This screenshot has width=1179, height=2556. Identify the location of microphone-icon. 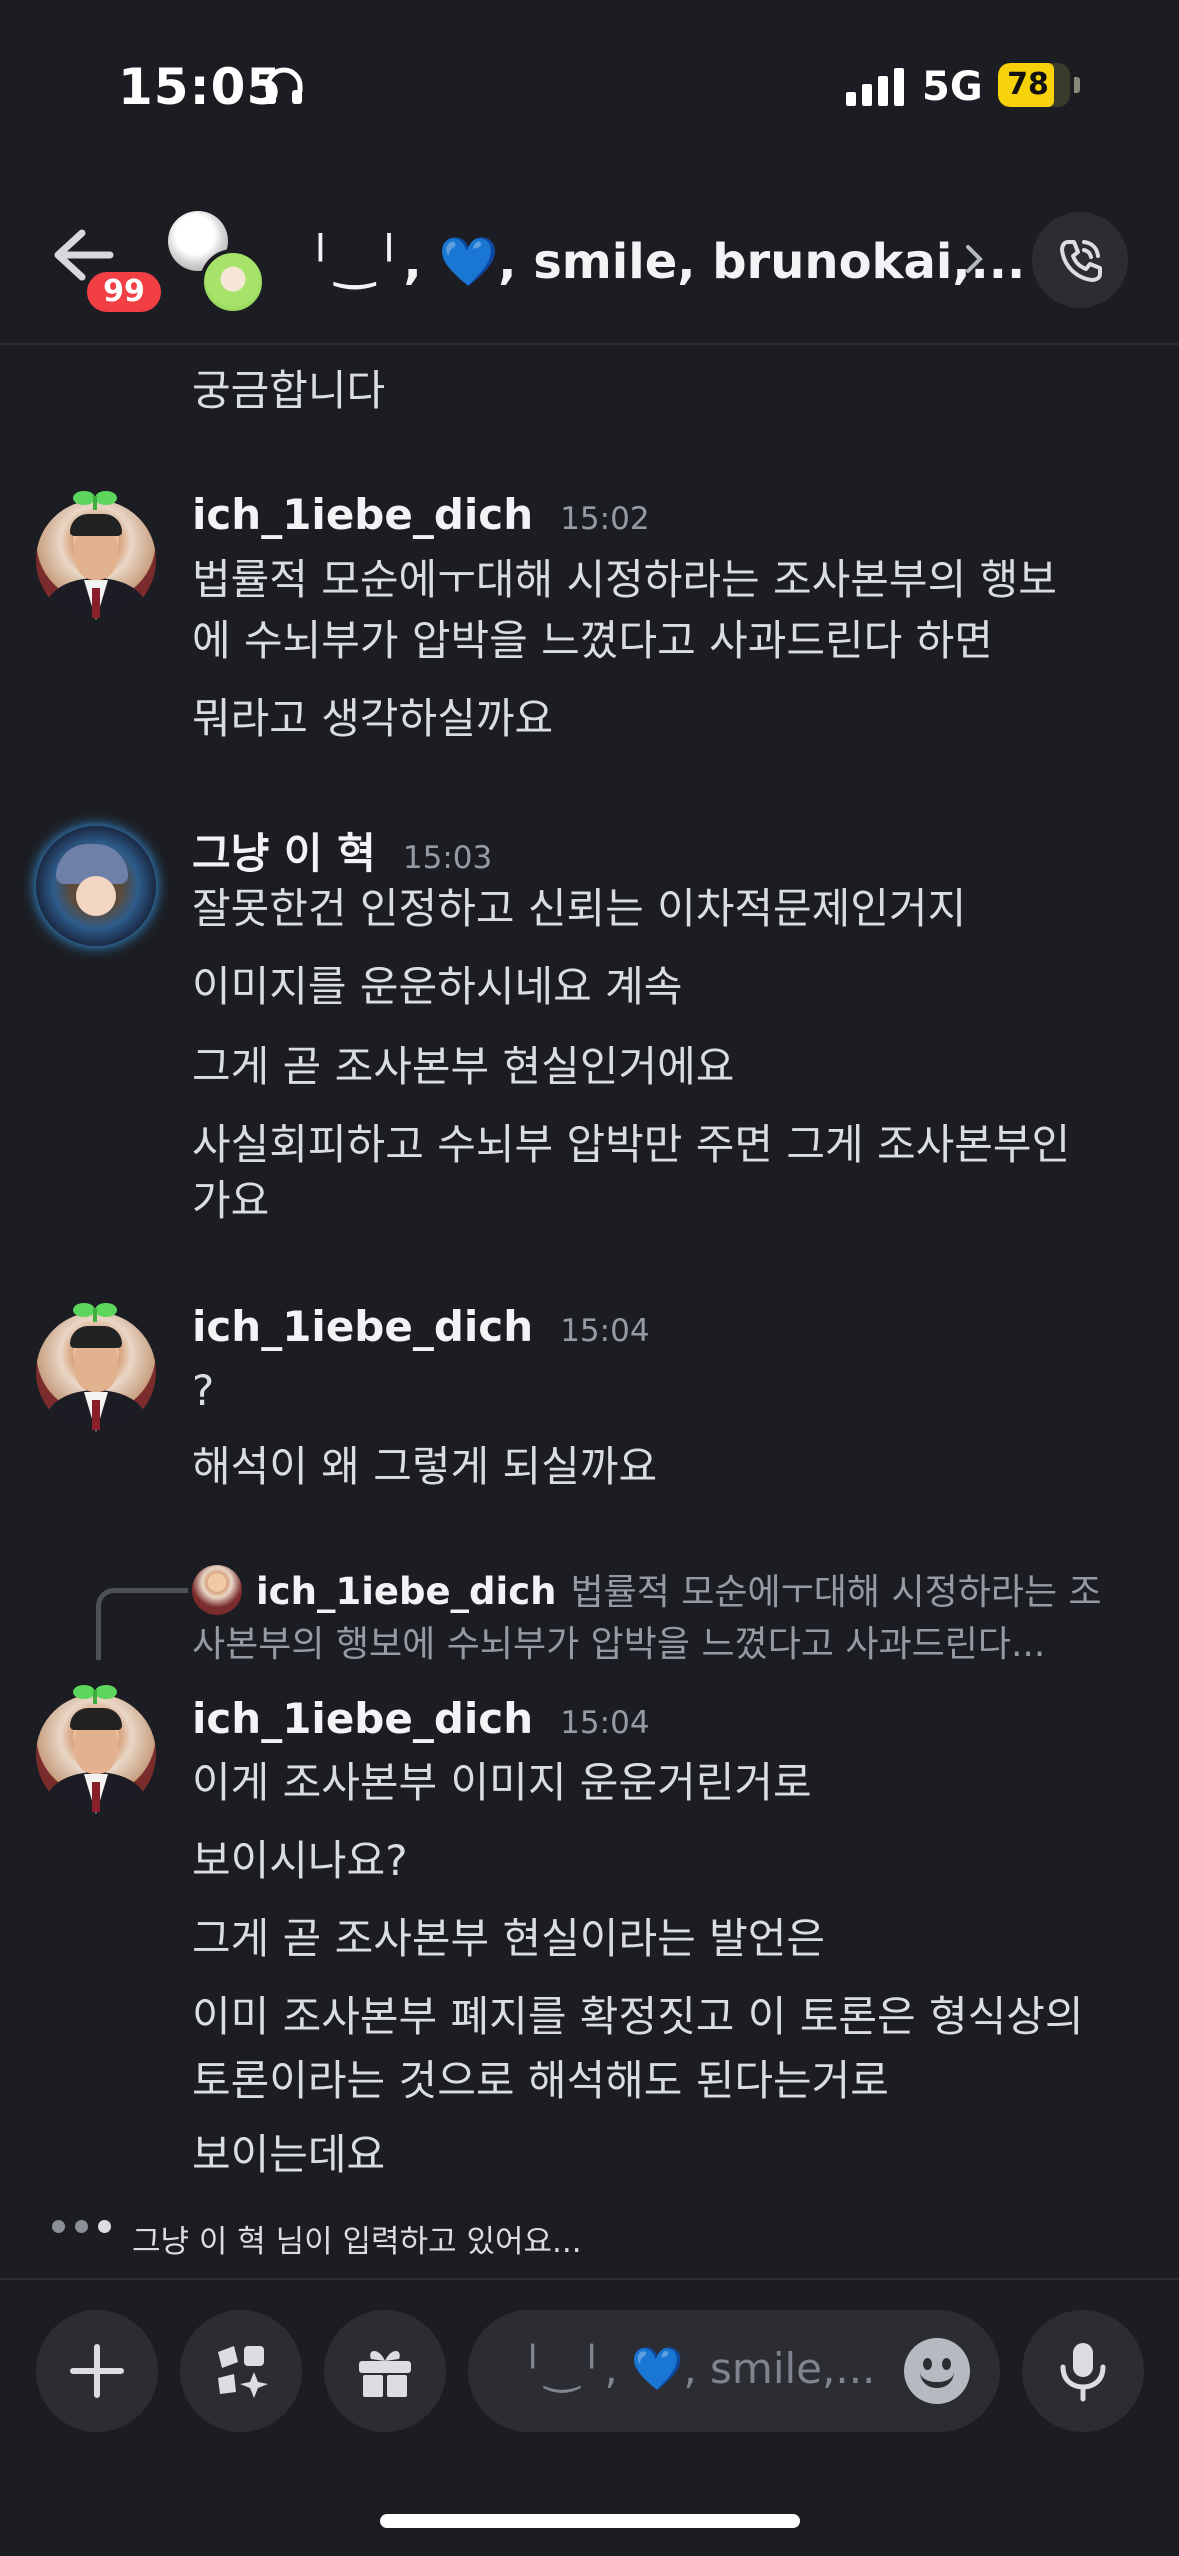
(1083, 2372).